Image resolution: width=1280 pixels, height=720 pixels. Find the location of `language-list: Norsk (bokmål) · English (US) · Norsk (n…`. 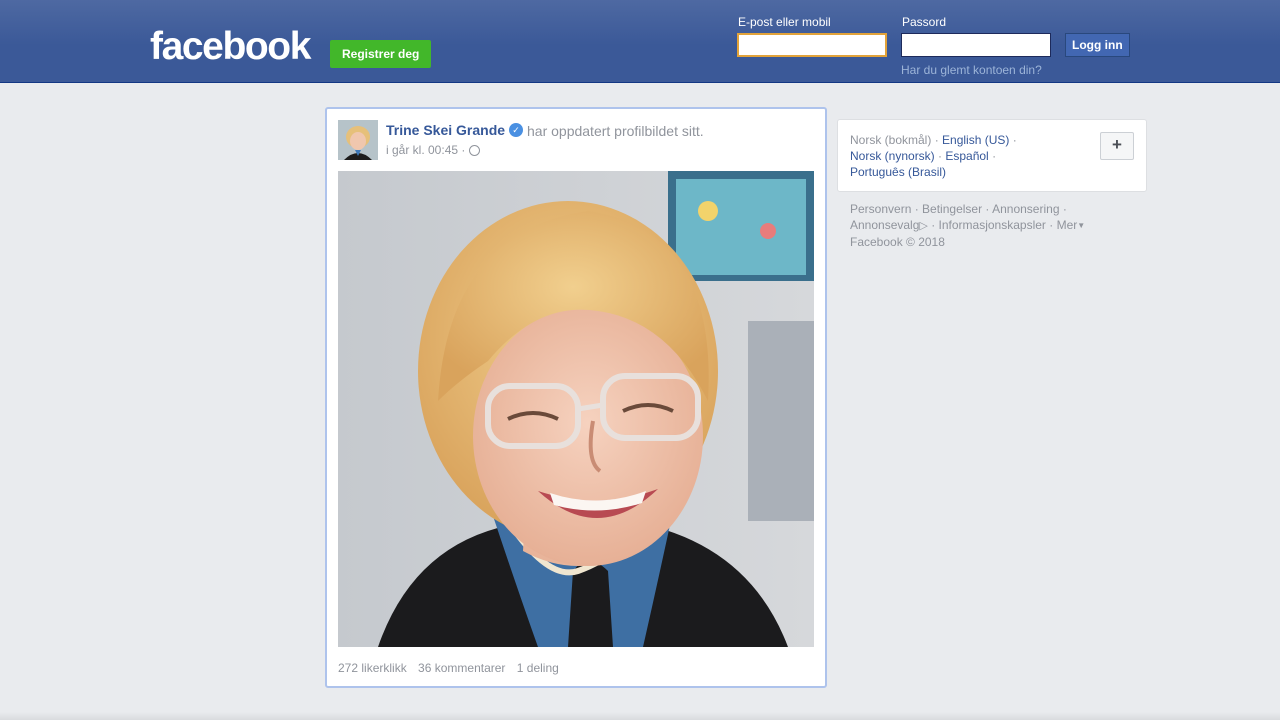

language-list: Norsk (bokmål) · English (US) · Norsk (n… is located at coordinates (933, 156).